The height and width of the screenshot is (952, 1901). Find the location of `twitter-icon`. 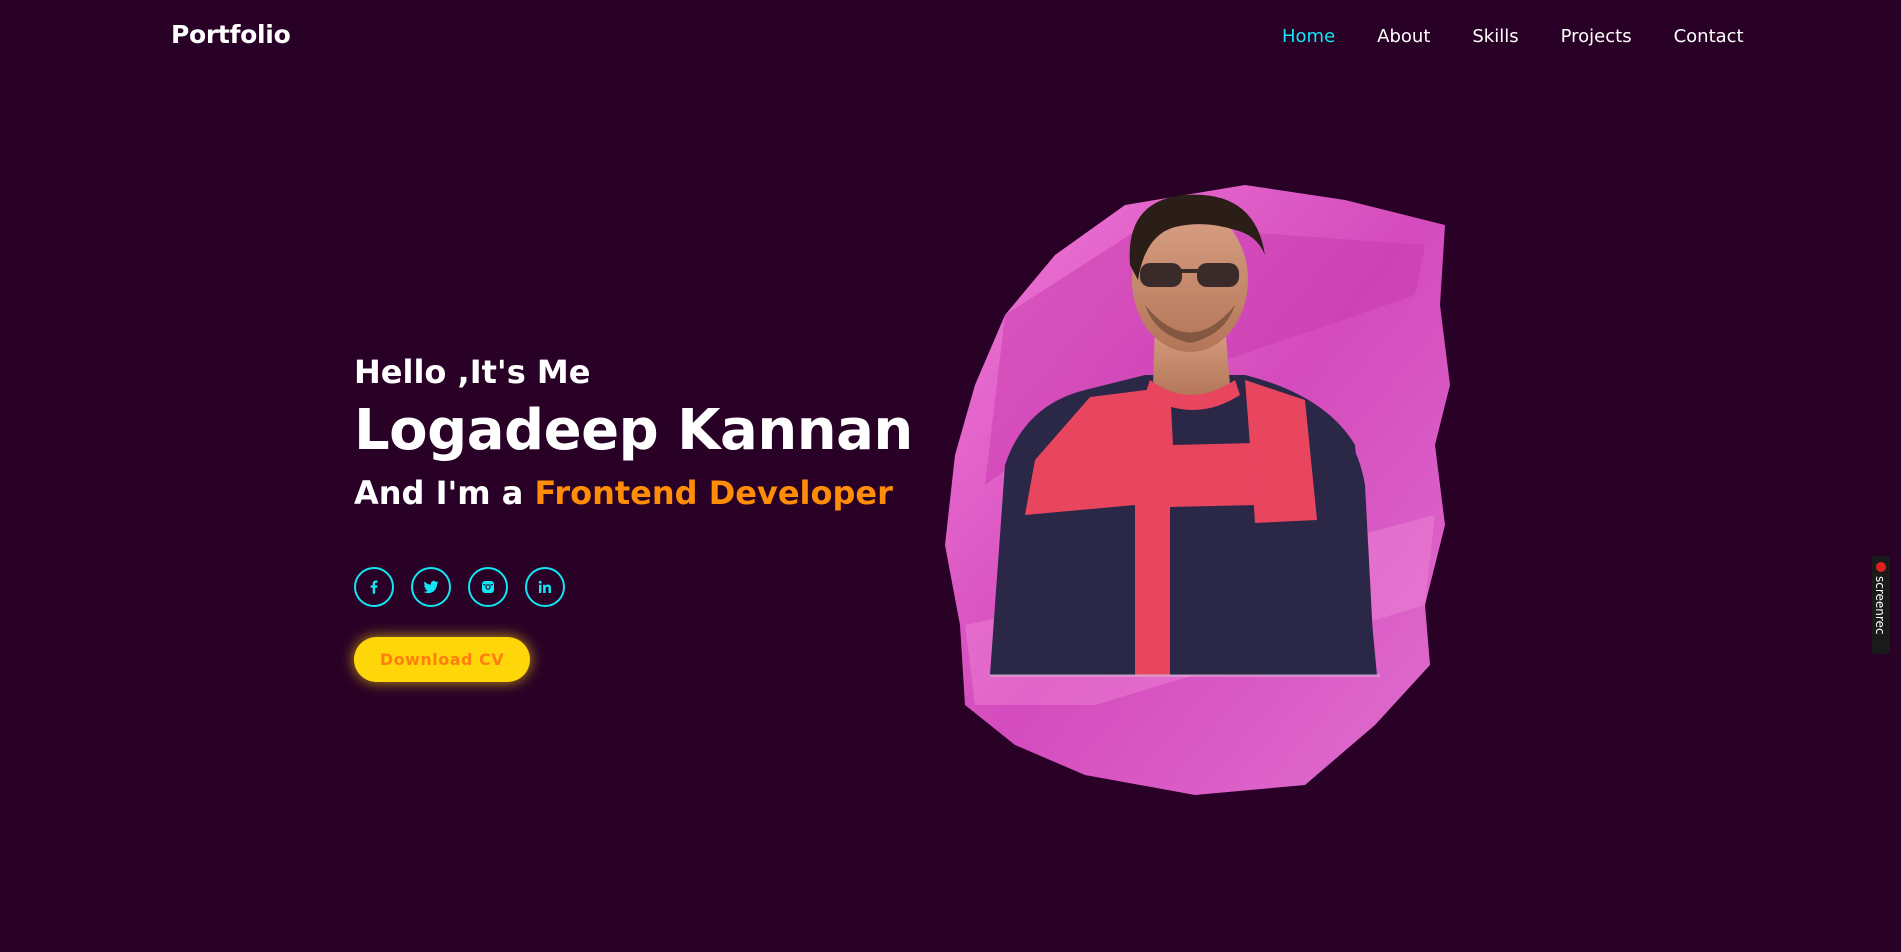

twitter-icon is located at coordinates (431, 587).